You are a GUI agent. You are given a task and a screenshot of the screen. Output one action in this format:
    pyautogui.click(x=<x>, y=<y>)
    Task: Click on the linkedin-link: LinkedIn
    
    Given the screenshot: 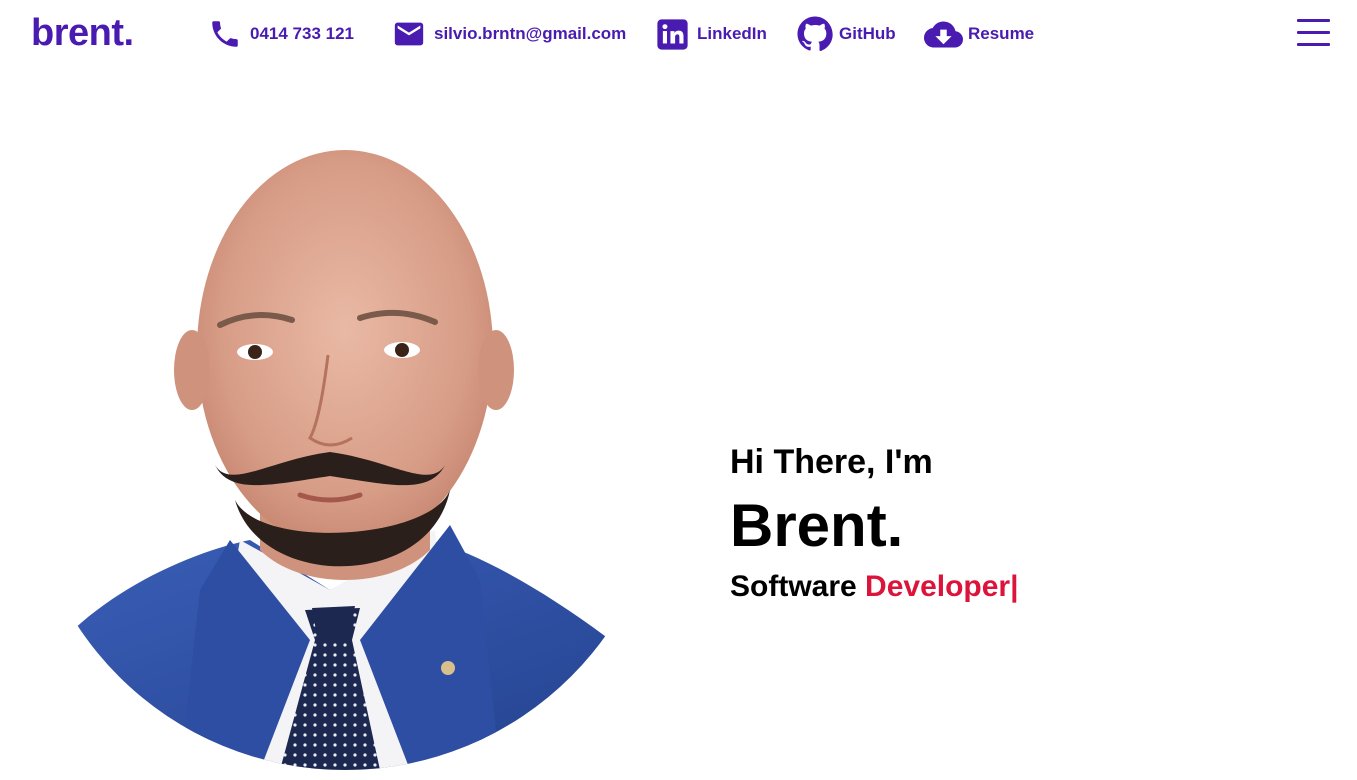 What is the action you would take?
    pyautogui.click(x=711, y=34)
    